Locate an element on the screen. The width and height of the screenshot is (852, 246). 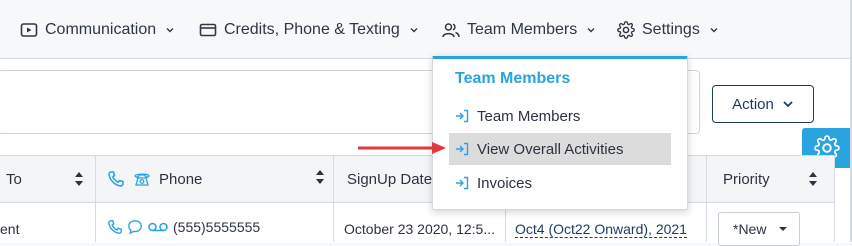
column-header-signup-date: SignUp Date is located at coordinates (389, 179).